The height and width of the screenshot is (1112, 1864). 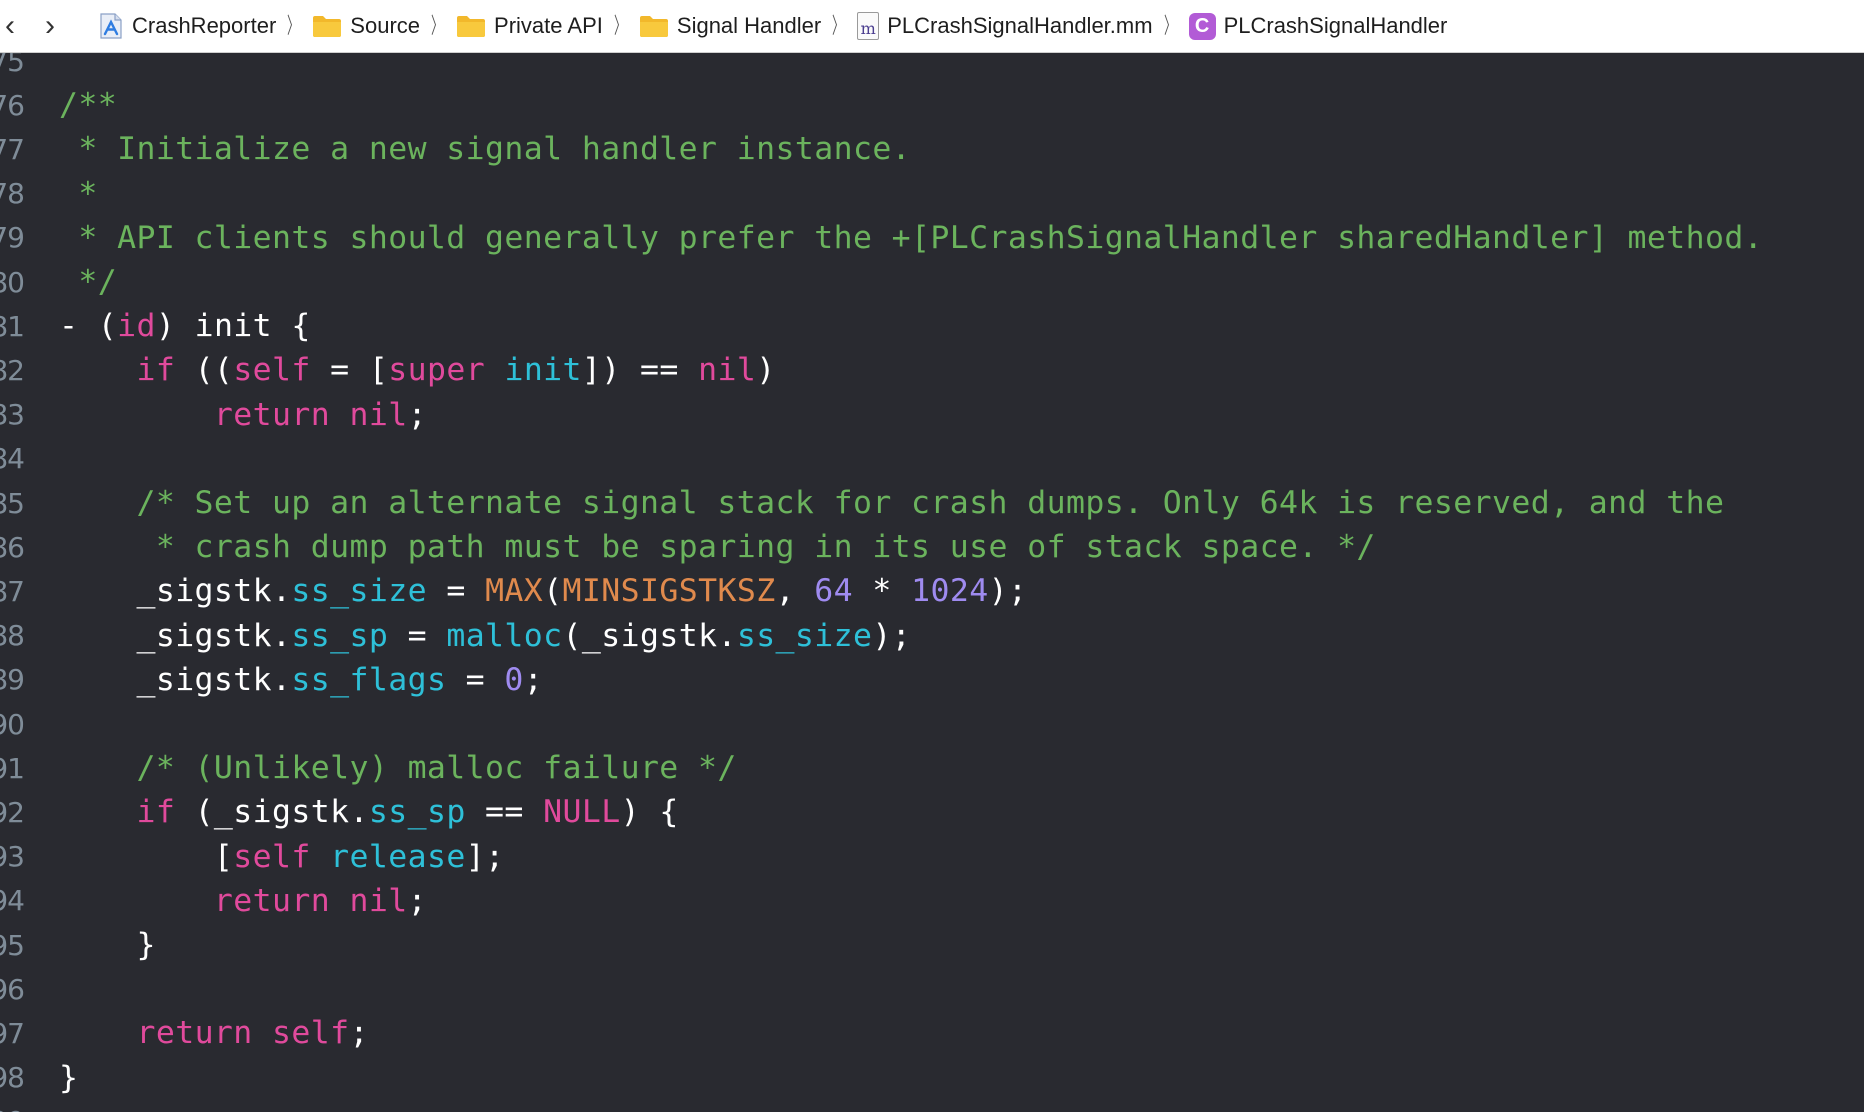 I want to click on breadcrumb-item-file: m PLCrashSignalHandler.mm, so click(x=1005, y=26).